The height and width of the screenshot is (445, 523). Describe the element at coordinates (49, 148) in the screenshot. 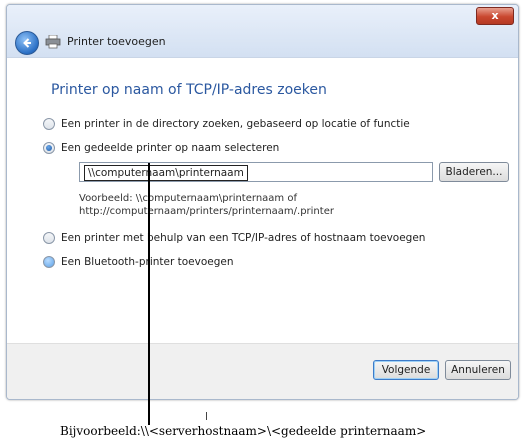

I see `radio-shared-printer` at that location.